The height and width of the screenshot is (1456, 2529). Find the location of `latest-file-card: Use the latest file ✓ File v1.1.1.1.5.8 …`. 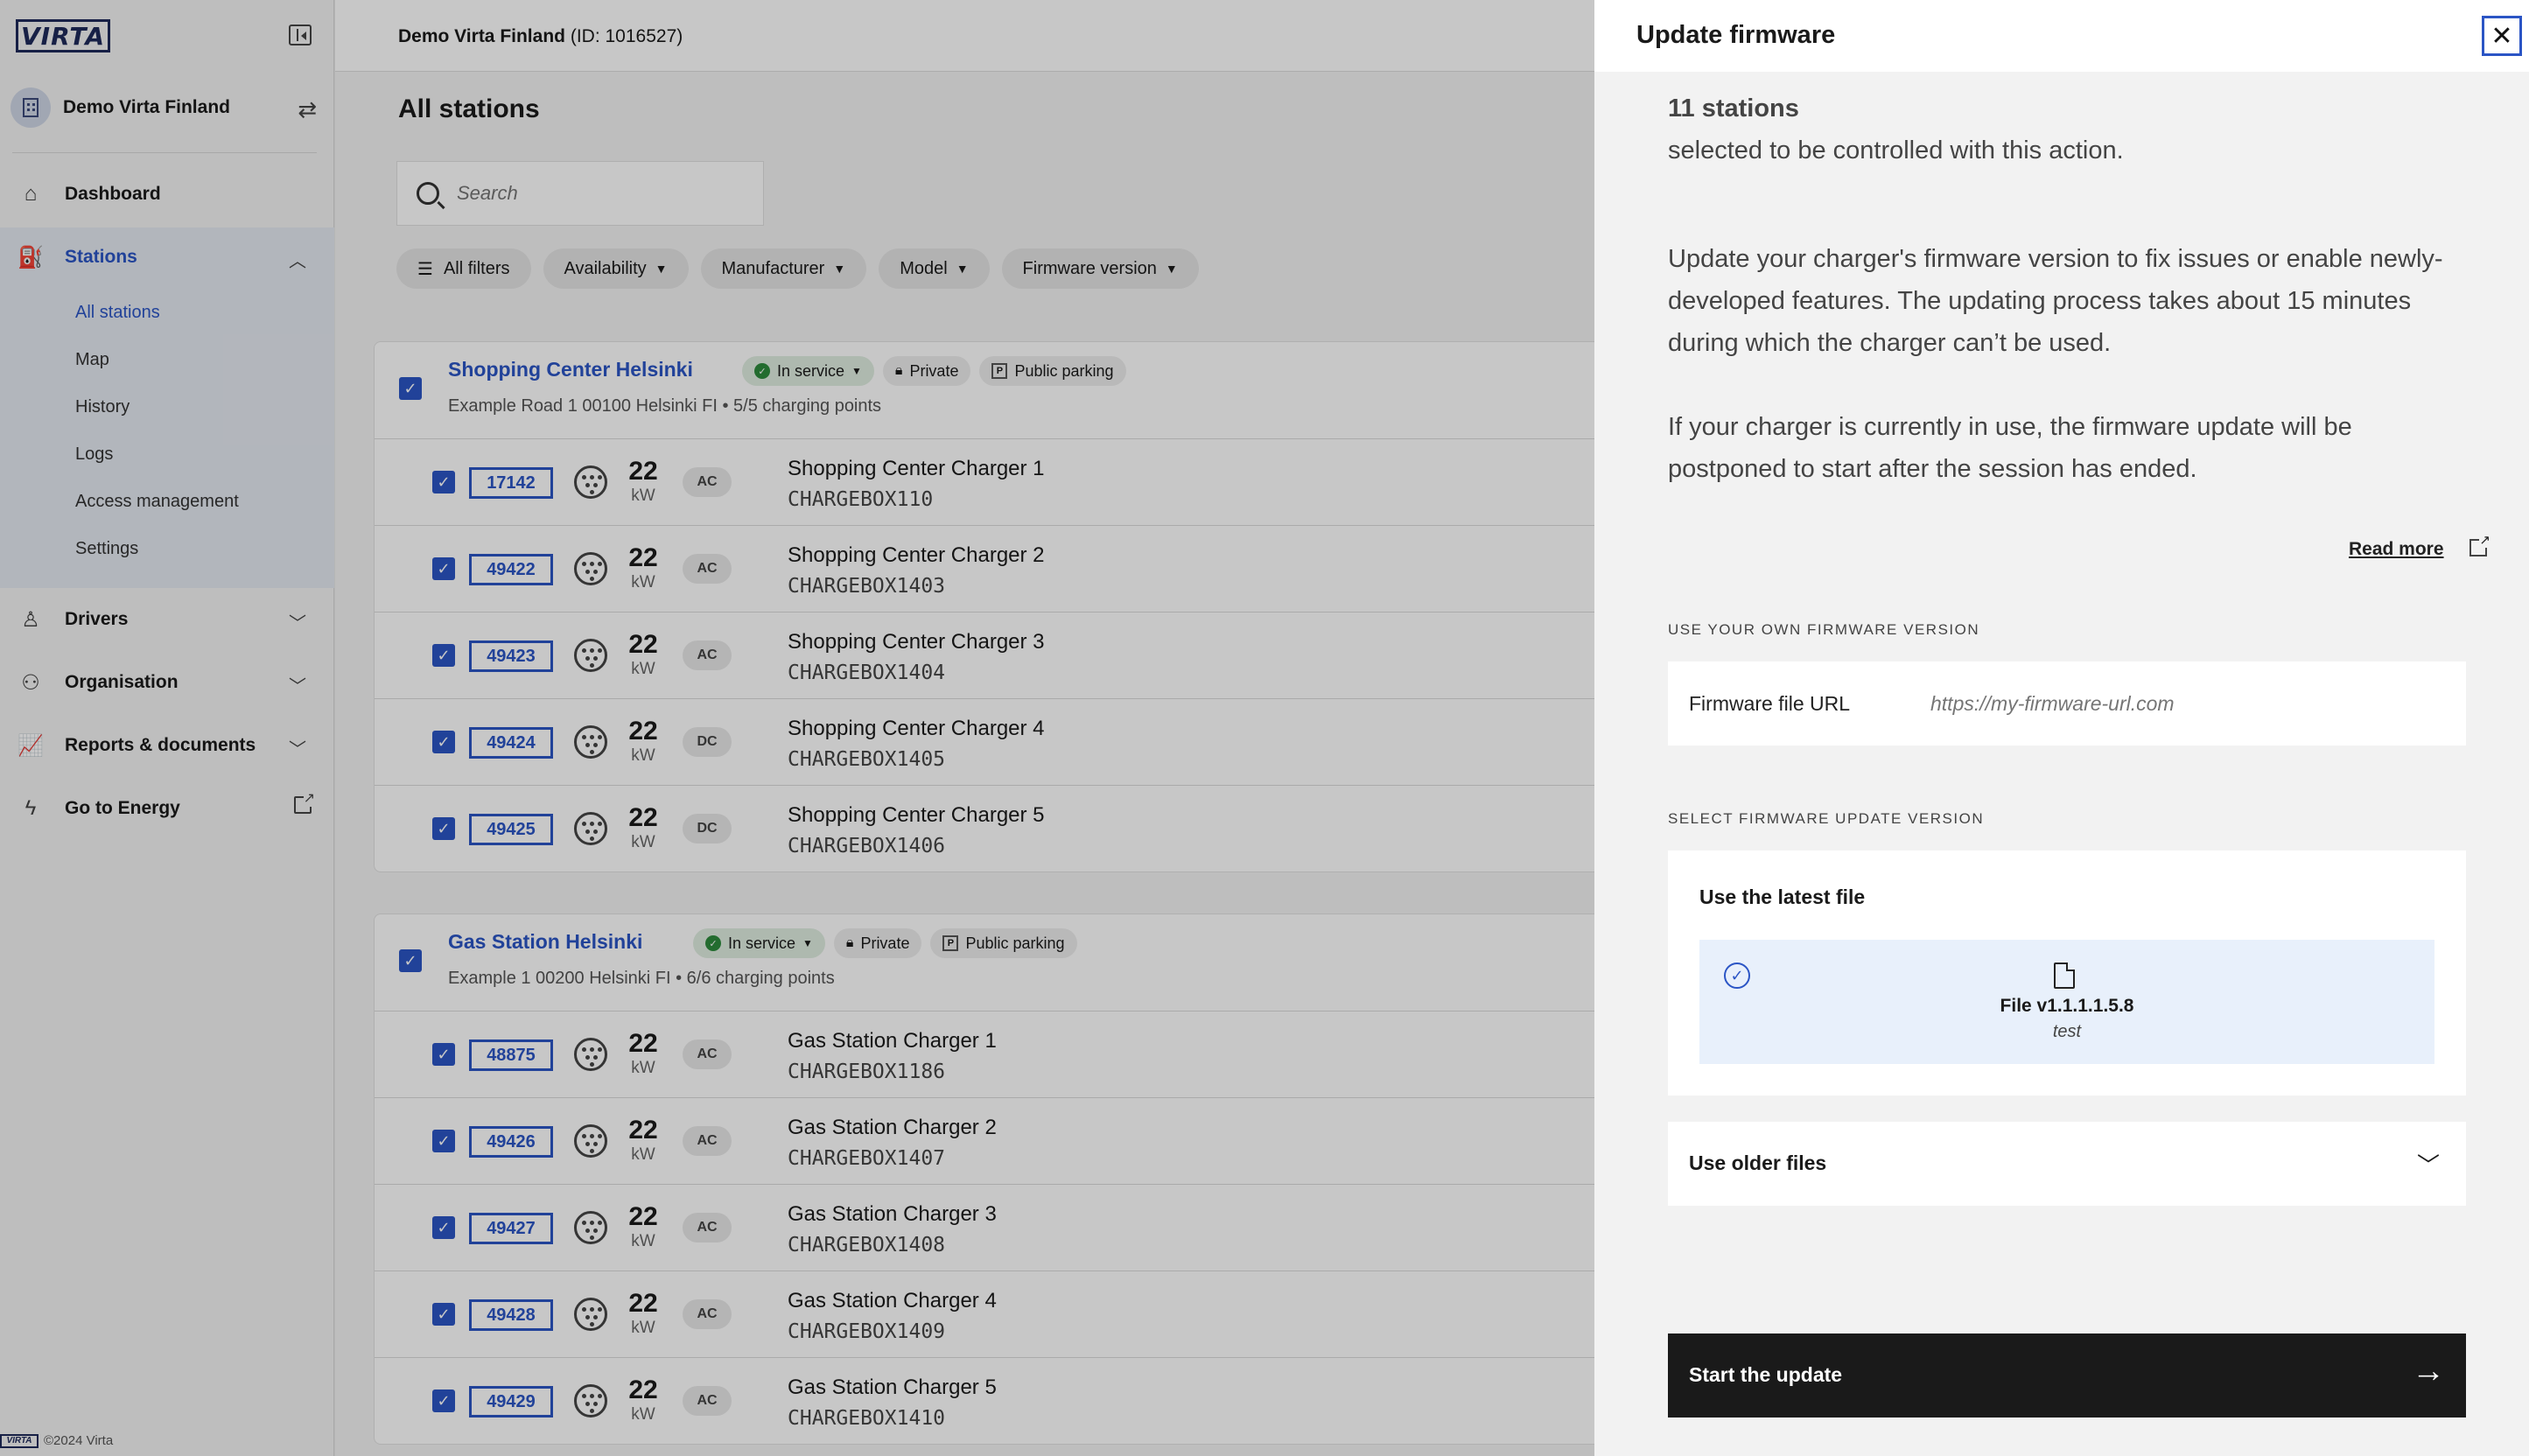

latest-file-card: Use the latest file ✓ File v1.1.1.1.5.8 … is located at coordinates (2067, 973).